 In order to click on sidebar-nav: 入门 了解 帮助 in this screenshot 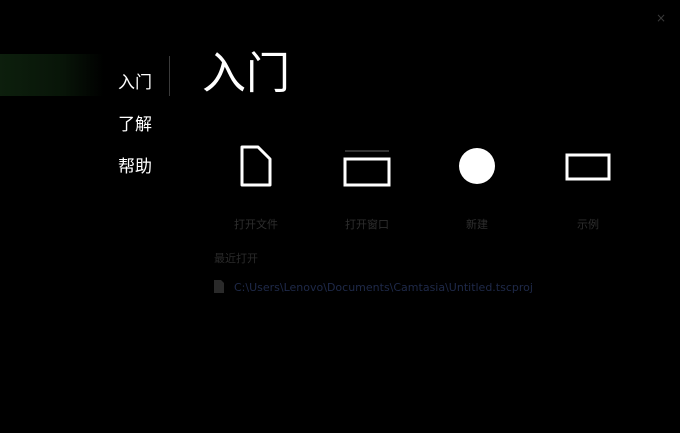, I will do `click(135, 125)`.